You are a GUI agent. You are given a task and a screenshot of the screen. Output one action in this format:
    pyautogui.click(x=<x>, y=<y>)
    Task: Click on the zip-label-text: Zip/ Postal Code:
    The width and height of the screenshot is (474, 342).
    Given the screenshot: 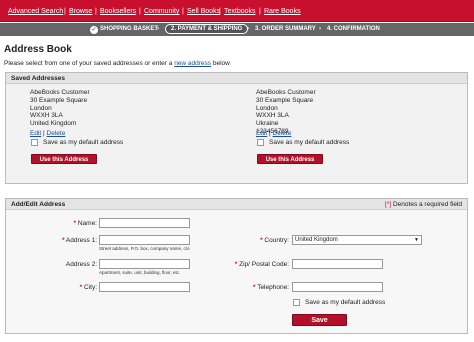 What is the action you would take?
    pyautogui.click(x=264, y=264)
    